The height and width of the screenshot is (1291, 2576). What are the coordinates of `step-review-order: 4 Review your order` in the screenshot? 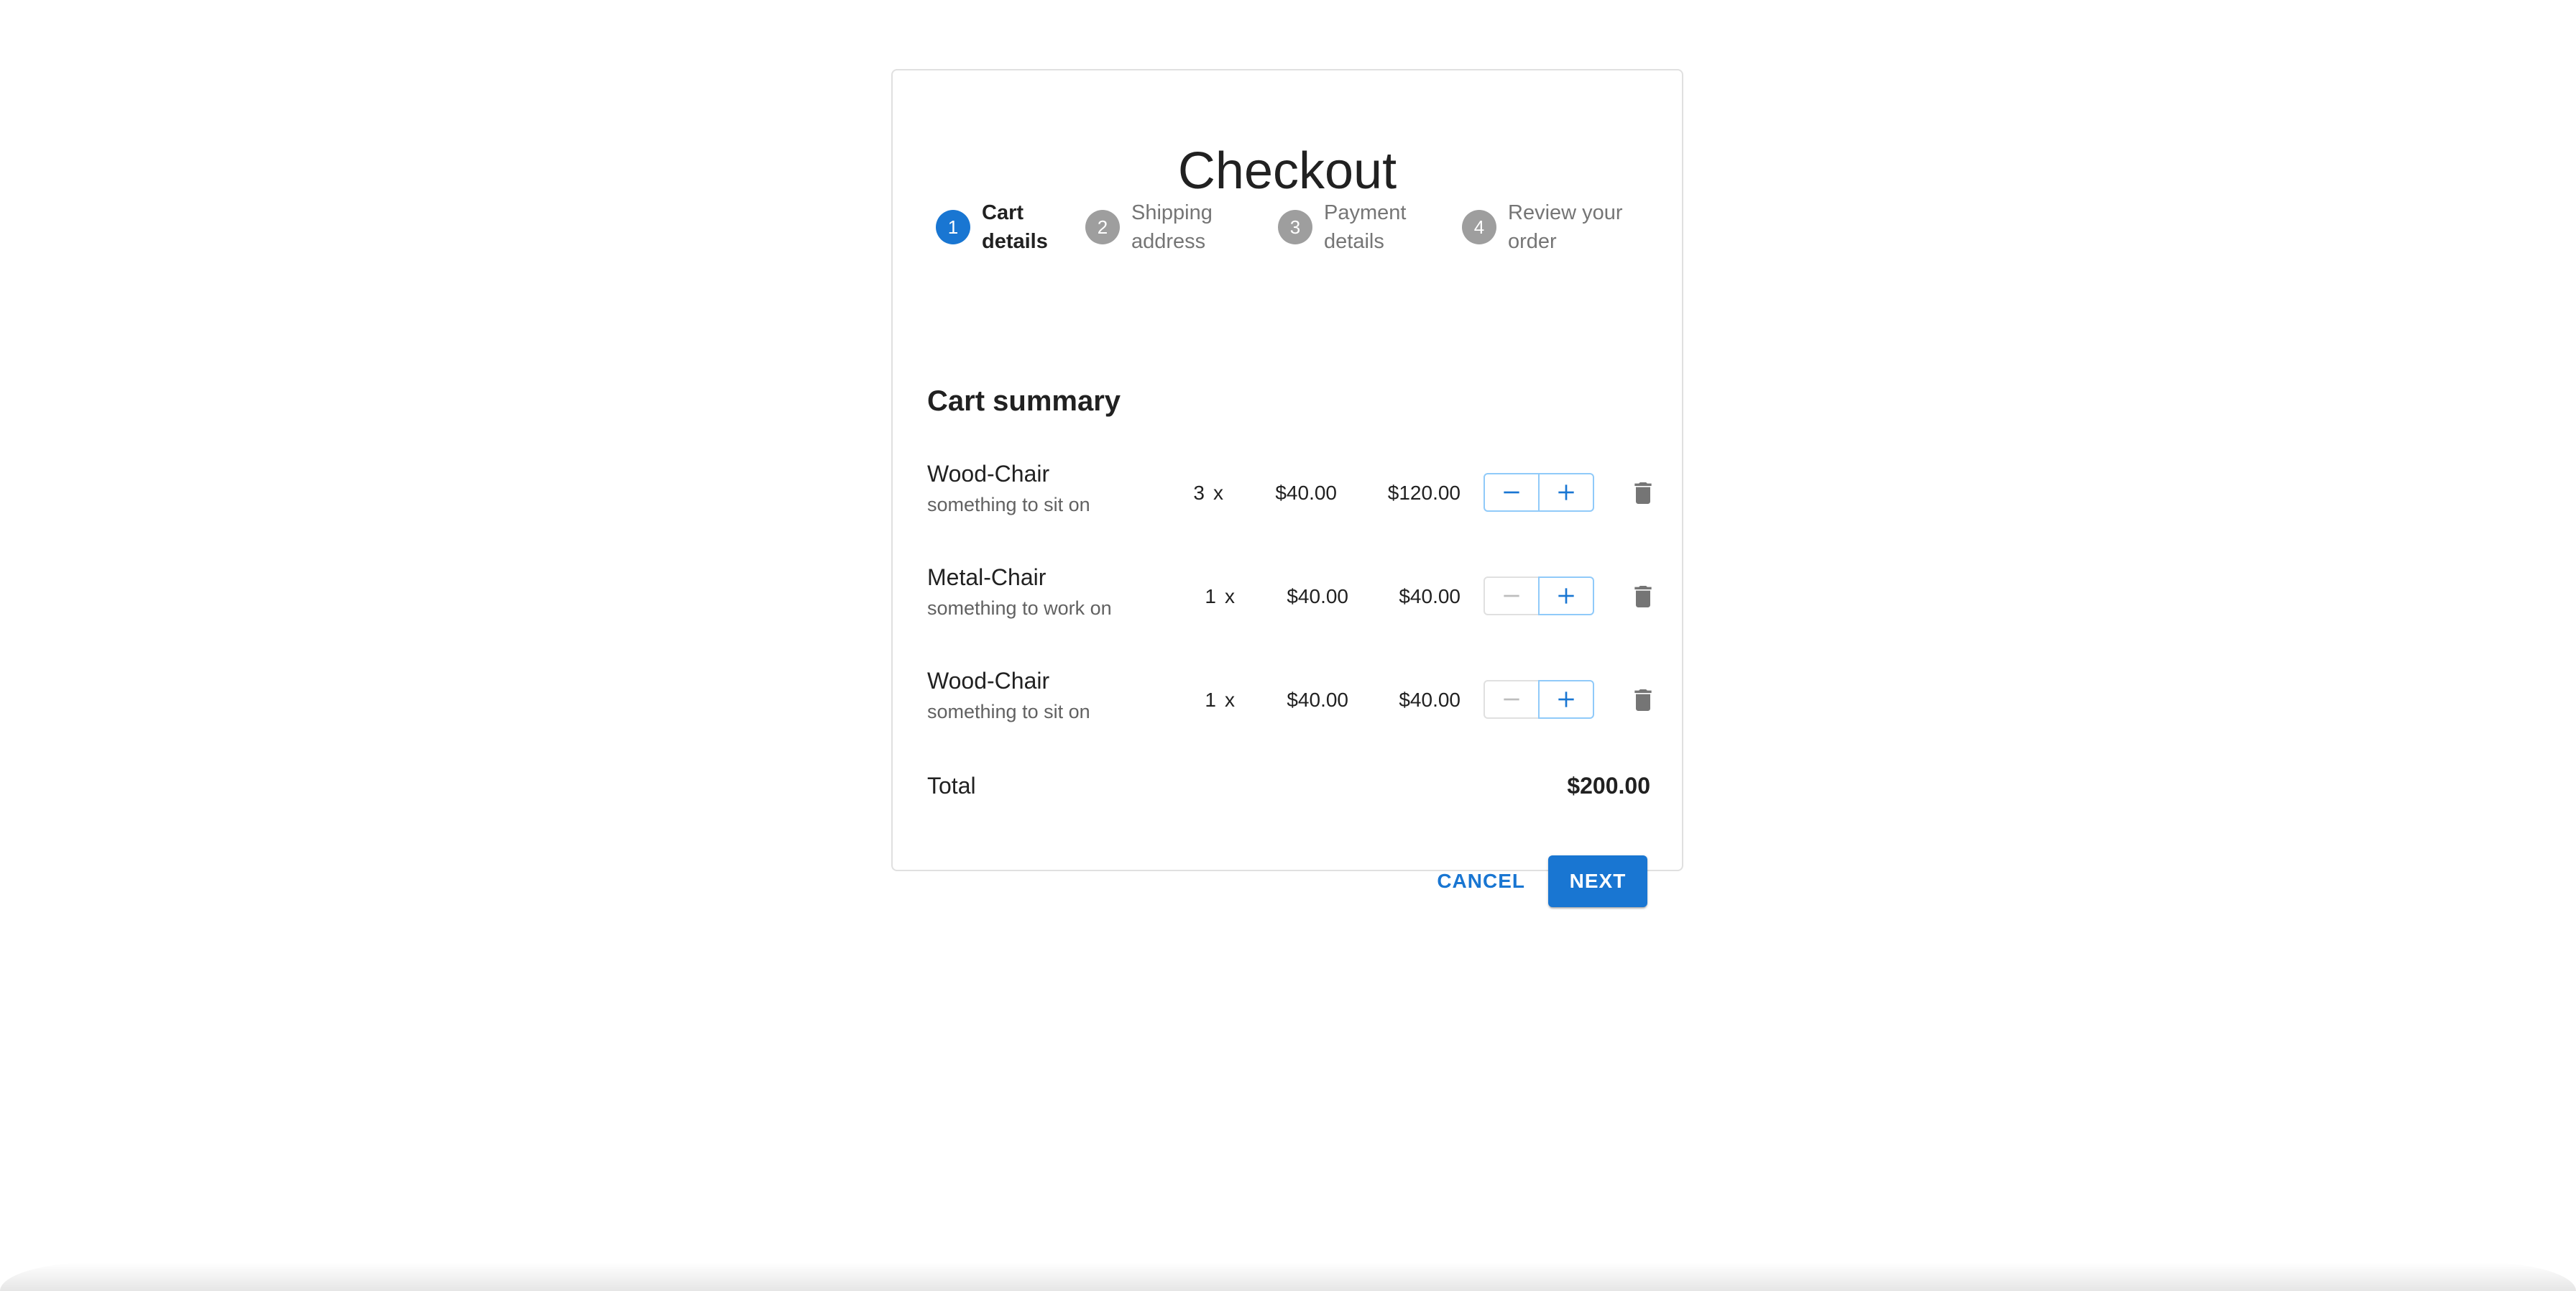 It's located at (1557, 227).